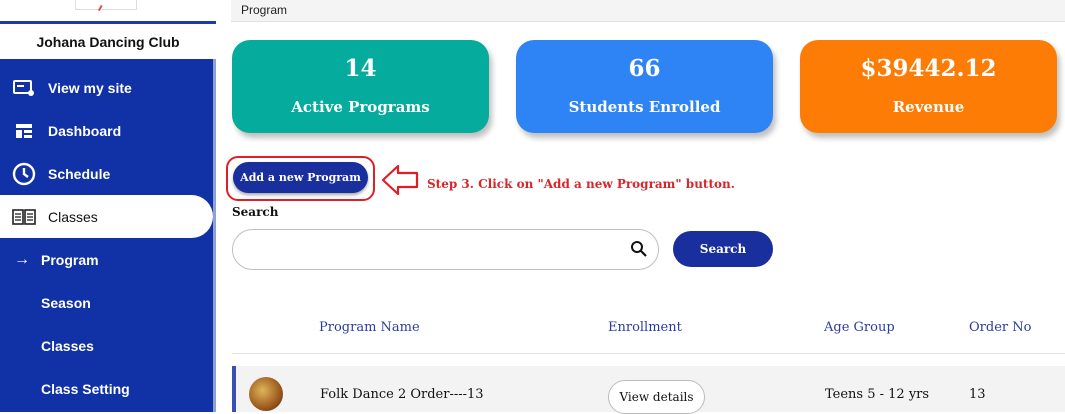 This screenshot has height=414, width=1065. What do you see at coordinates (70, 259) in the screenshot?
I see `sidebar-item-label: Program` at bounding box center [70, 259].